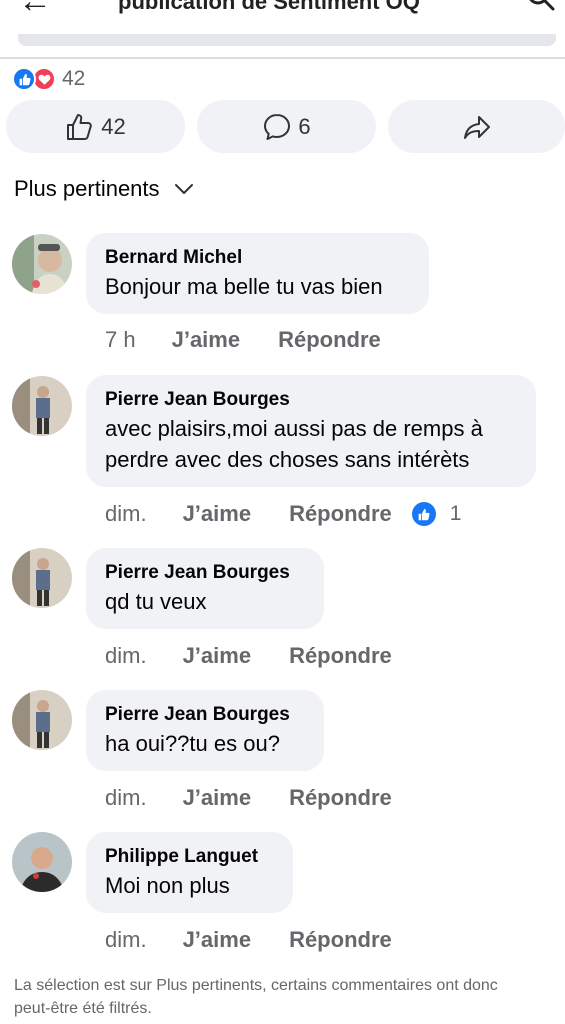  Describe the element at coordinates (87, 188) in the screenshot. I see `sort-label: Plus pertinents` at that location.